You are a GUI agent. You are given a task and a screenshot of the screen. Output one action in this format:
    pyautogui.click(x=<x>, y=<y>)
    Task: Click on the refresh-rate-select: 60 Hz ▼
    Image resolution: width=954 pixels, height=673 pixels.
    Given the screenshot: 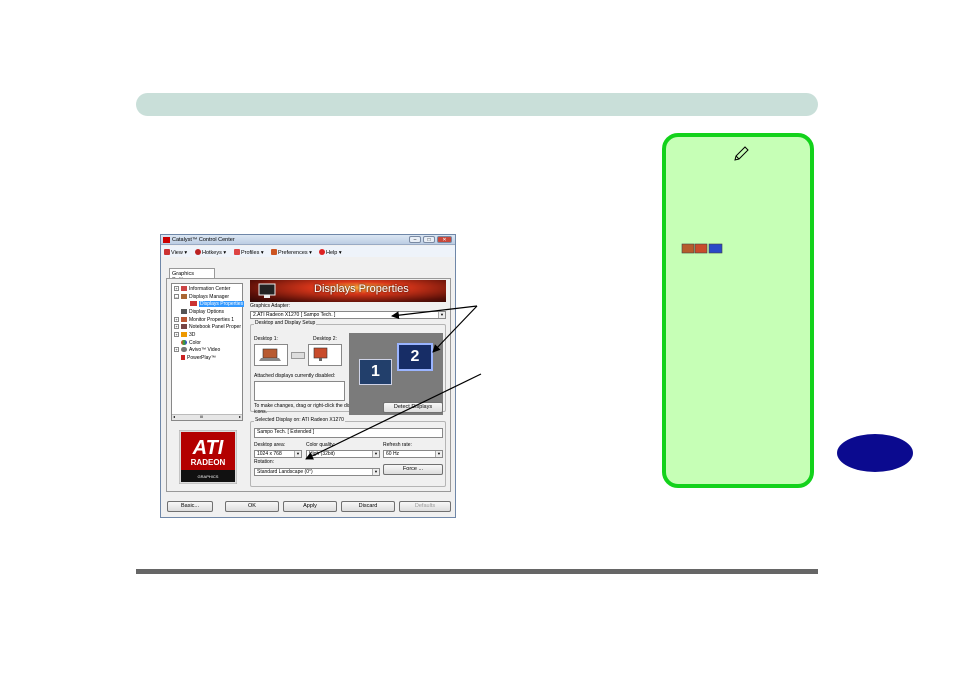 What is the action you would take?
    pyautogui.click(x=413, y=454)
    